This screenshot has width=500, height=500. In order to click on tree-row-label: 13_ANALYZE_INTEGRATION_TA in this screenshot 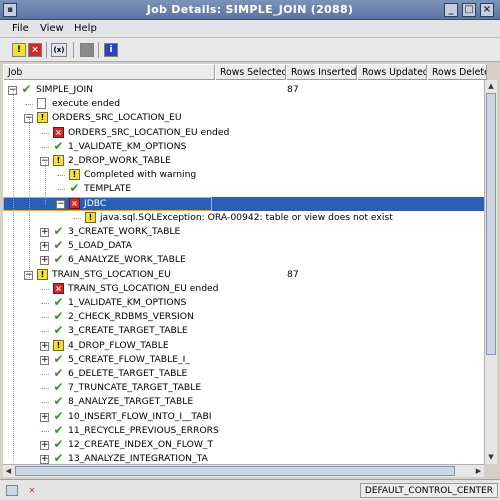, I will do `click(138, 458)`.